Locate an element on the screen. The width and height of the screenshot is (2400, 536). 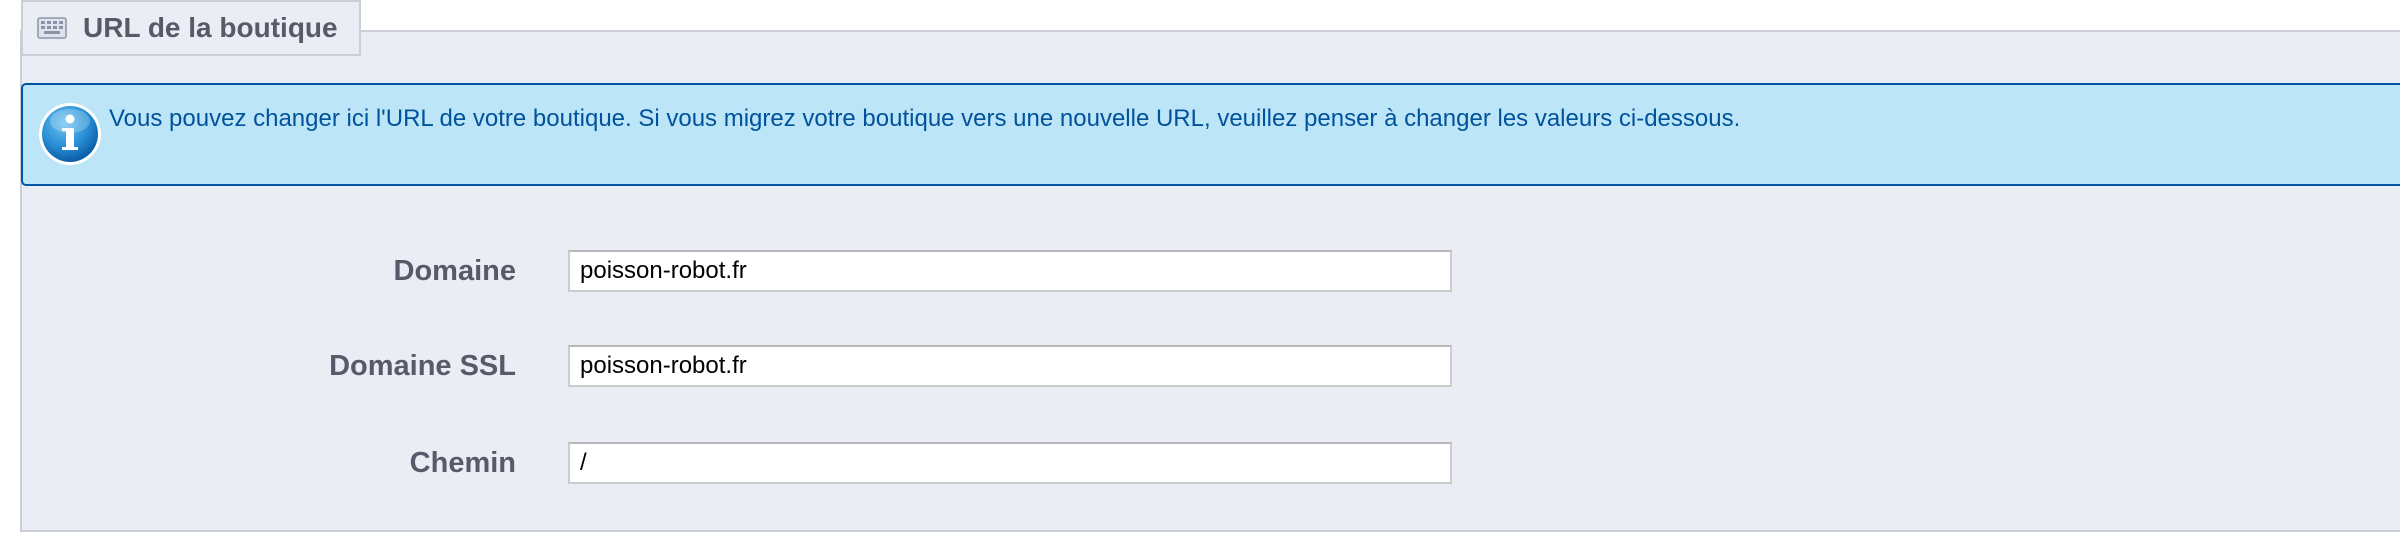
section-title: URL de la boutique is located at coordinates (210, 27).